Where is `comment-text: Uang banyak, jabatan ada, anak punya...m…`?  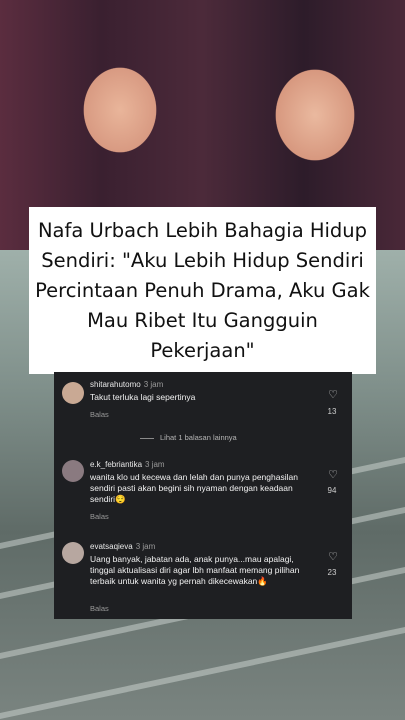 comment-text: Uang banyak, jabatan ada, anak punya...m… is located at coordinates (195, 570).